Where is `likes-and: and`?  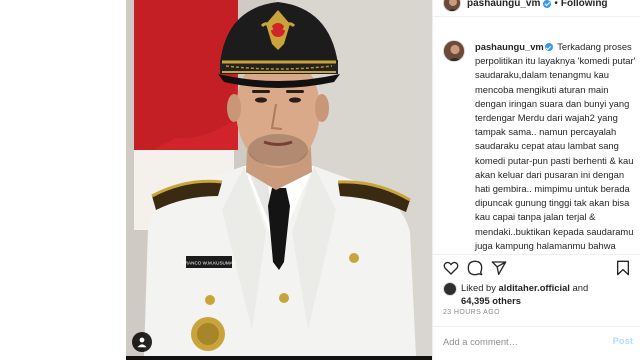
likes-and: and is located at coordinates (580, 287).